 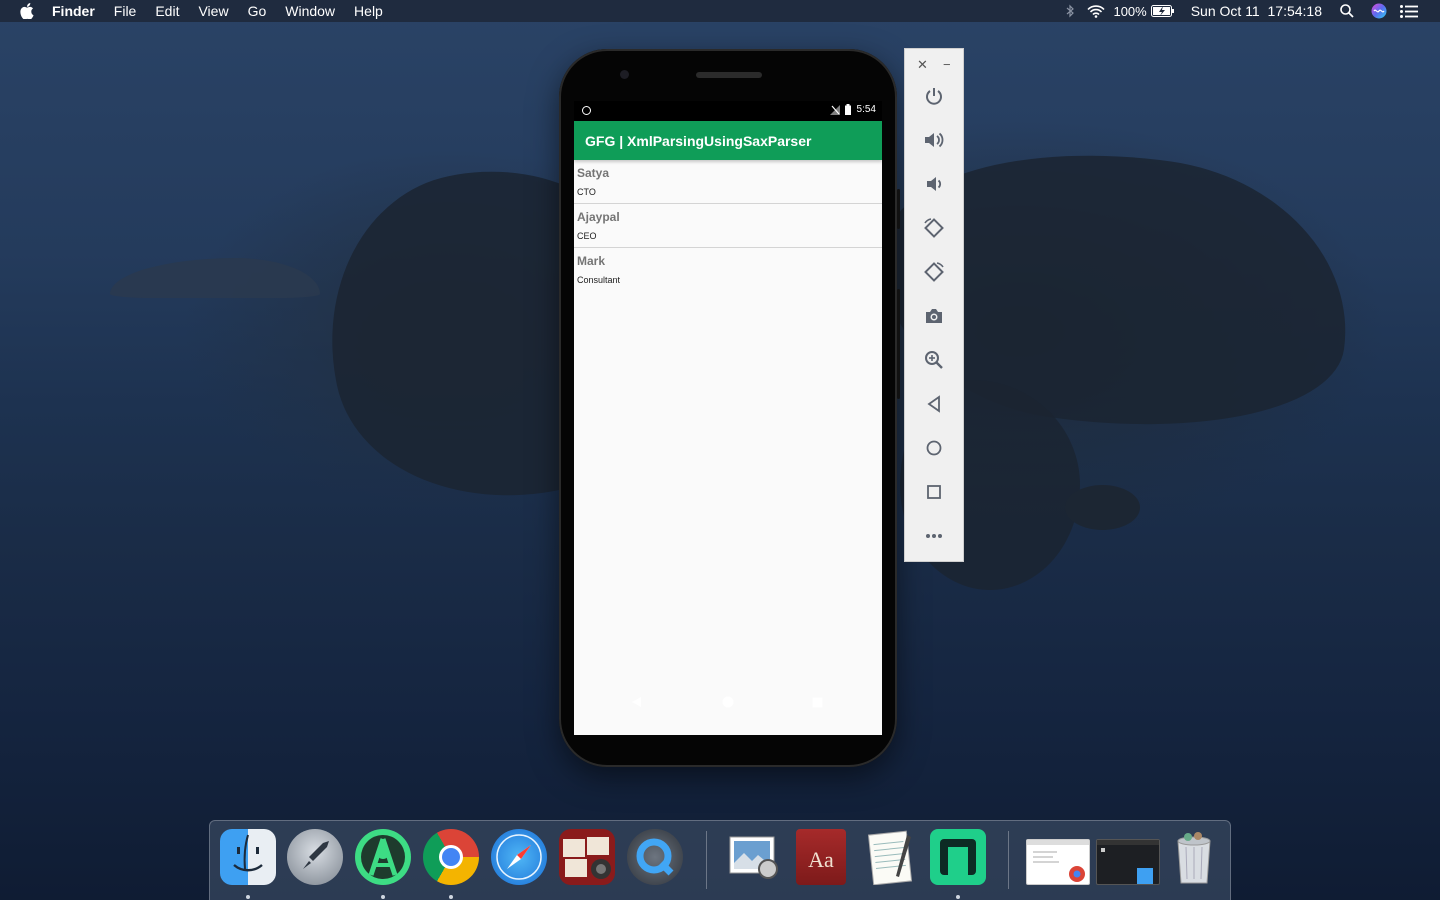 I want to click on camera-icon, so click(x=934, y=316).